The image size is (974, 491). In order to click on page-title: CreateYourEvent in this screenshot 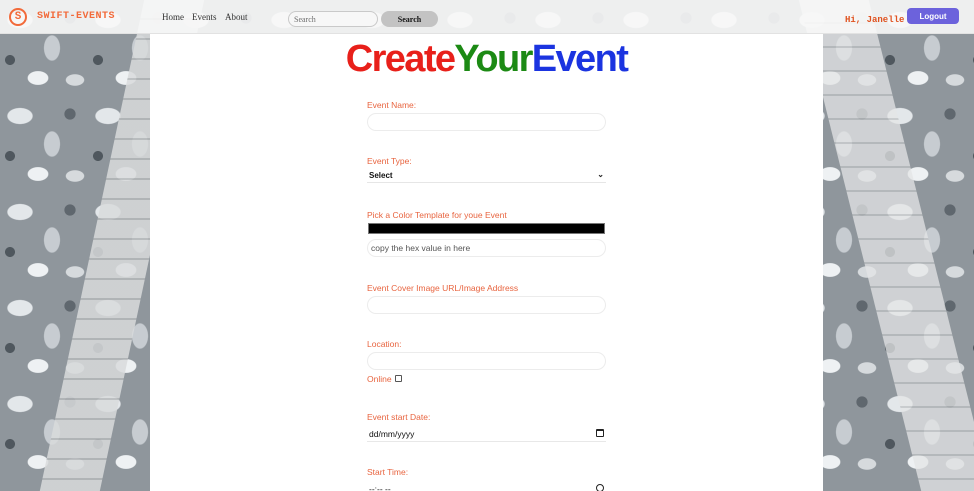, I will do `click(486, 59)`.